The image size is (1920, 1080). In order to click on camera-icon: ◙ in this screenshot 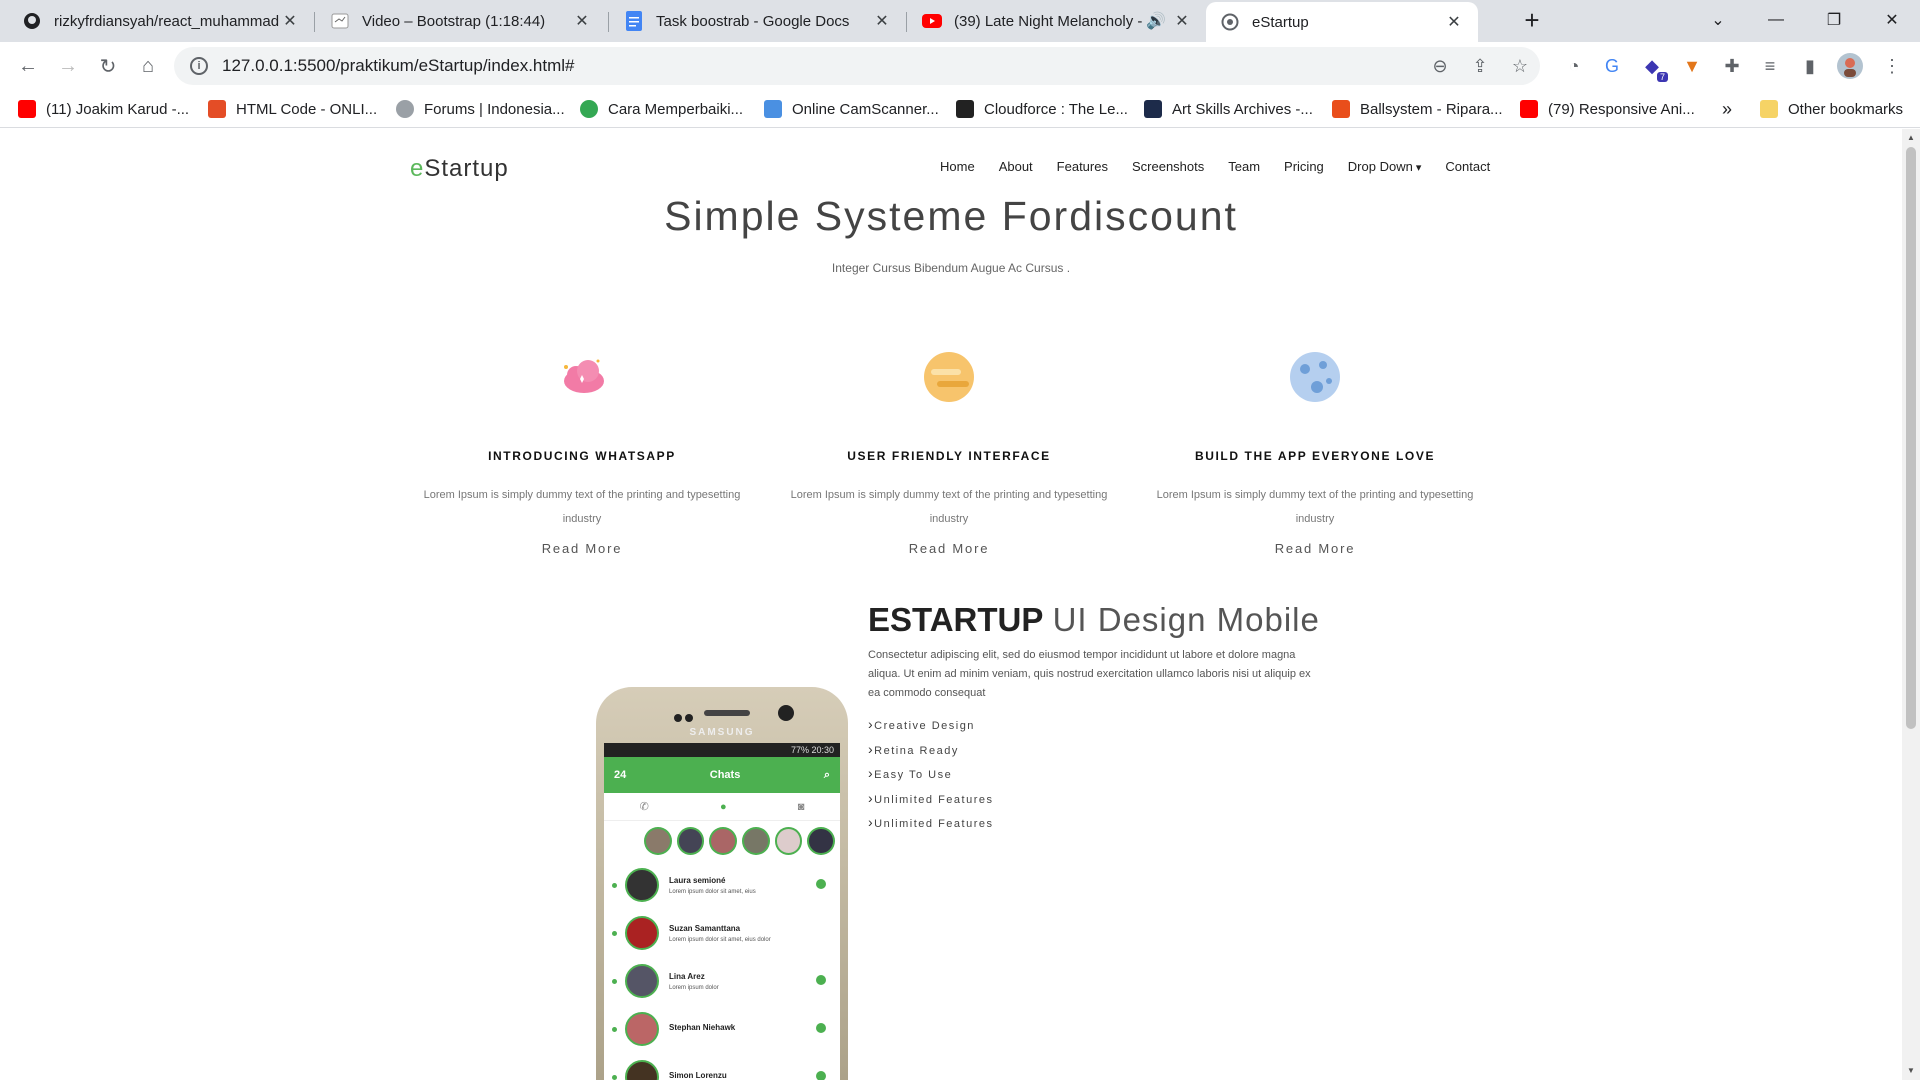, I will do `click(801, 806)`.